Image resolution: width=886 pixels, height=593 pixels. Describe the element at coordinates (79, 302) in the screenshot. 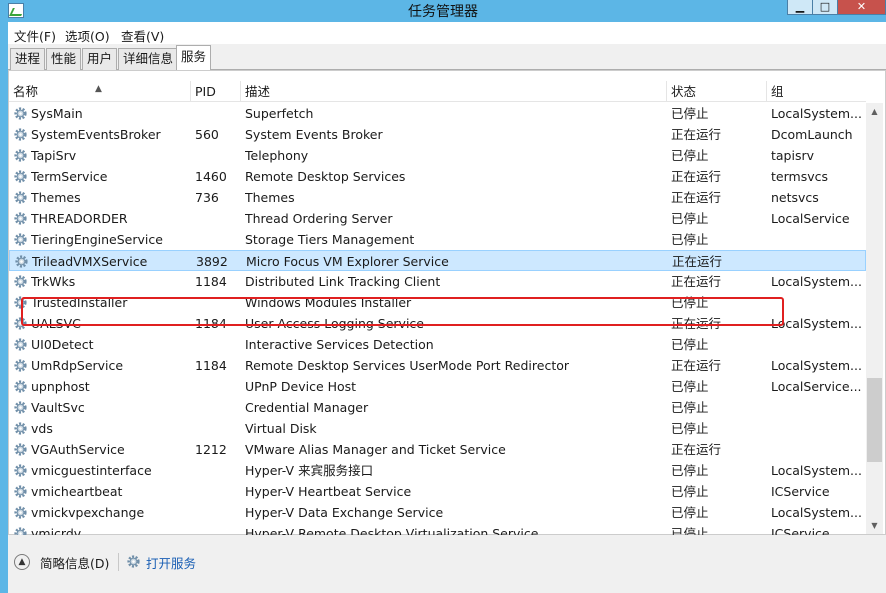

I see `service-name: TrustedInstaller` at that location.